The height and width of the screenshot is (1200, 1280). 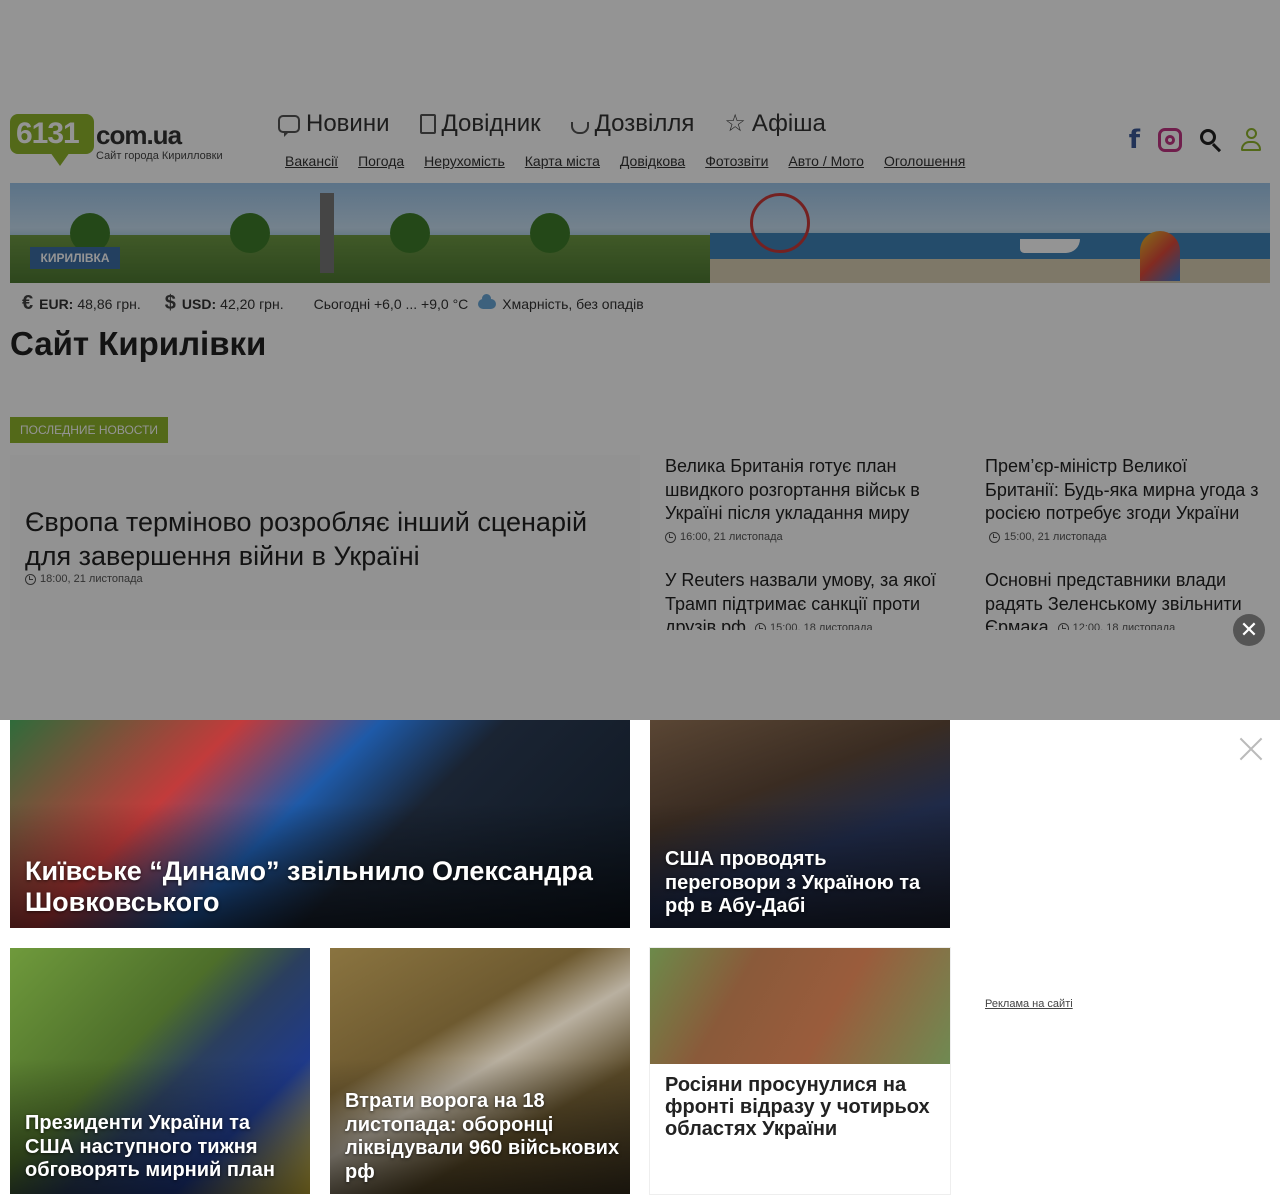 What do you see at coordinates (644, 123) in the screenshot?
I see `nav-label: Дозвілля` at bounding box center [644, 123].